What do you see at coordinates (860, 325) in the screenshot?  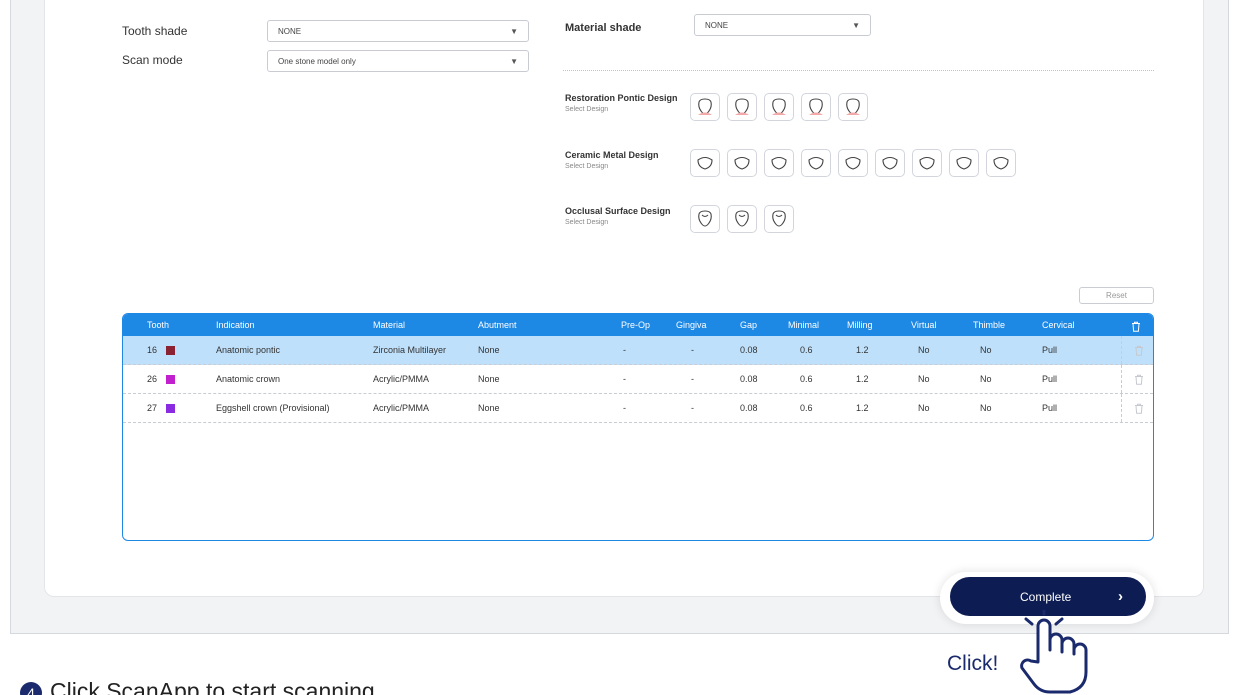 I see `col-milling: Milling` at bounding box center [860, 325].